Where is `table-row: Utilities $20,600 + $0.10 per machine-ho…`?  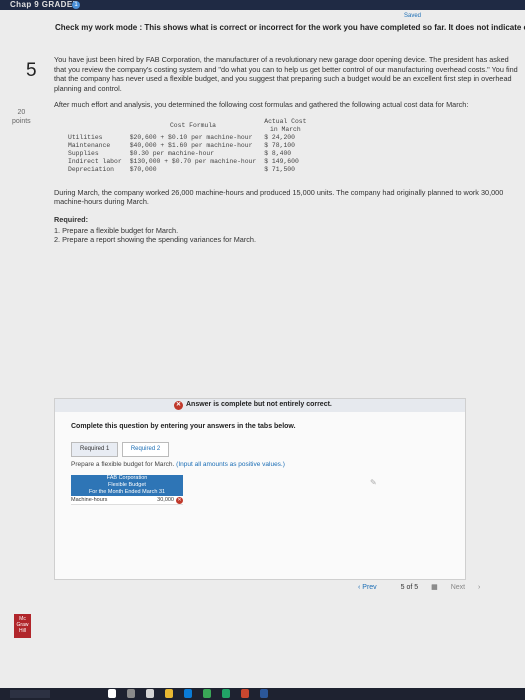
table-row: Utilities $20,600 + $0.10 per machine-ho… is located at coordinates (187, 138).